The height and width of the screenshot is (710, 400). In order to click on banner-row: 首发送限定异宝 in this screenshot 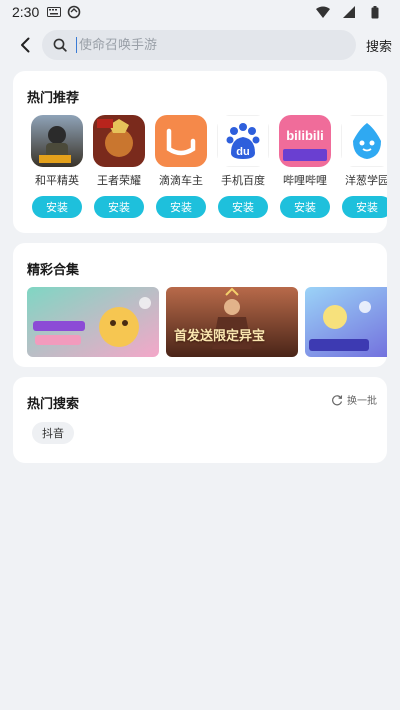, I will do `click(207, 322)`.